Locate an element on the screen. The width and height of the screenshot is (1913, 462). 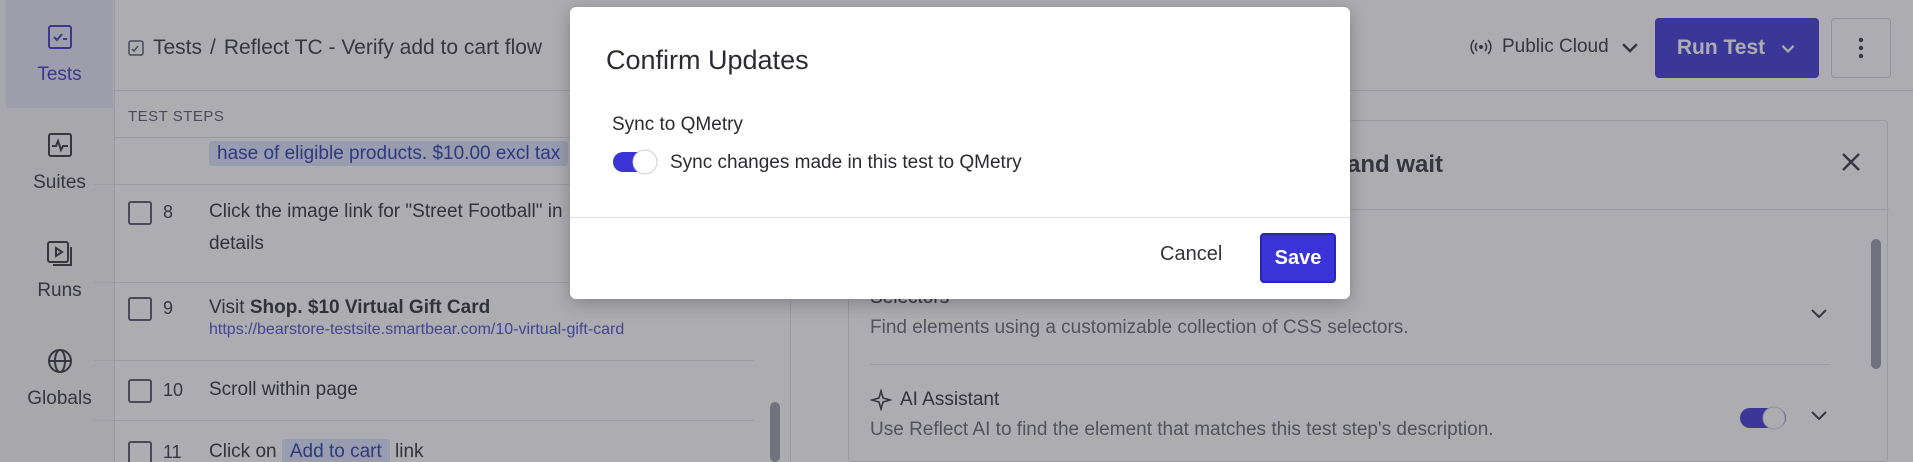
save-label: Save is located at coordinates (1298, 257).